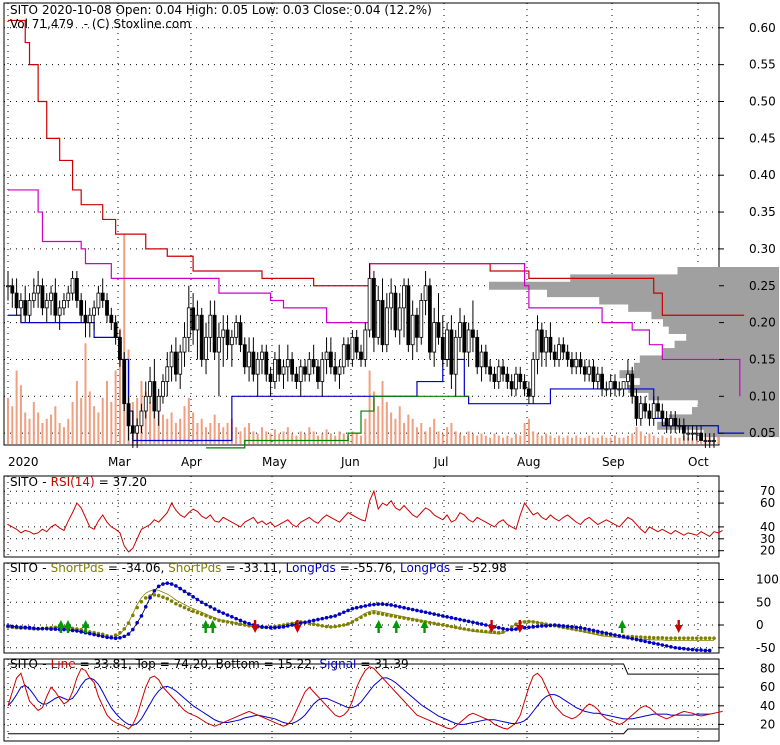 The width and height of the screenshot is (780, 745). What do you see at coordinates (760, 625) in the screenshot?
I see `pds-tick-label: 0` at bounding box center [760, 625].